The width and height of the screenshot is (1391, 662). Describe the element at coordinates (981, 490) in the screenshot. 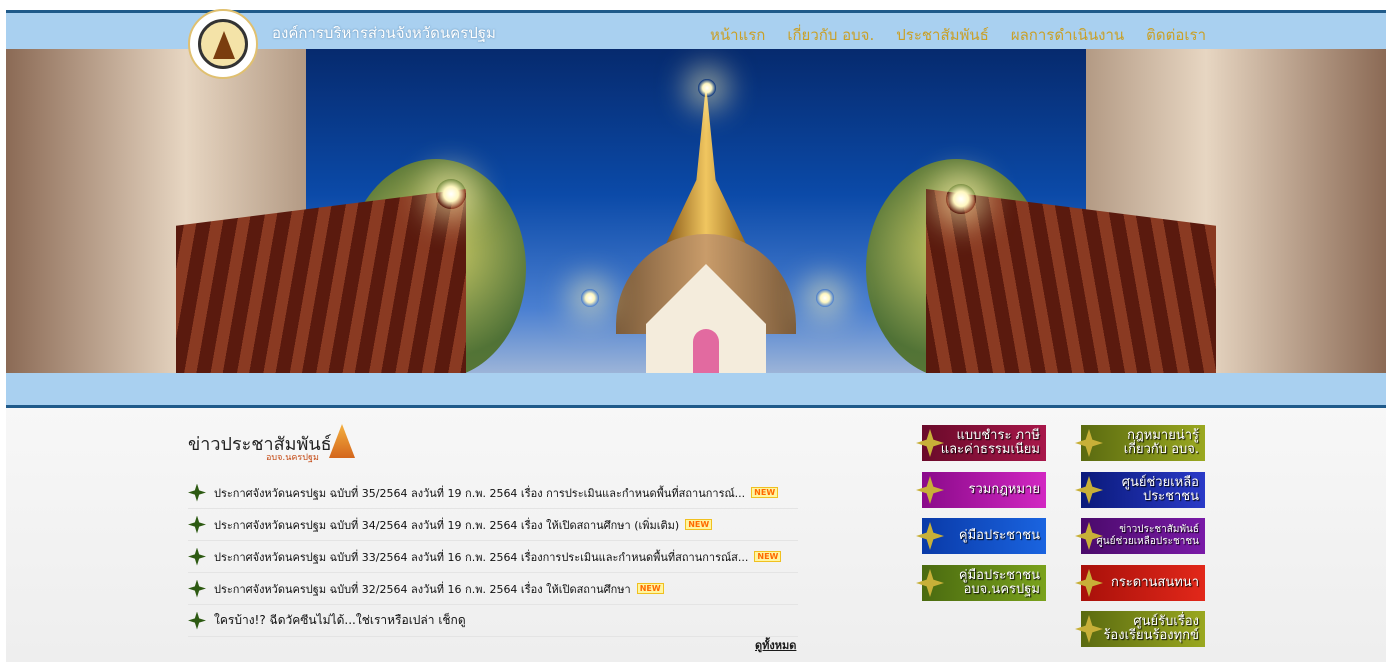

I see `law-collection-button: รวมกฎหมาย` at that location.